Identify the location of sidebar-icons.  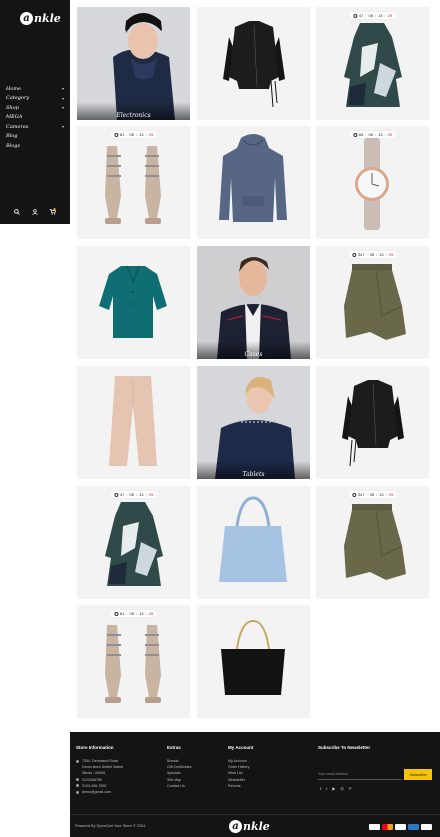
(35, 211).